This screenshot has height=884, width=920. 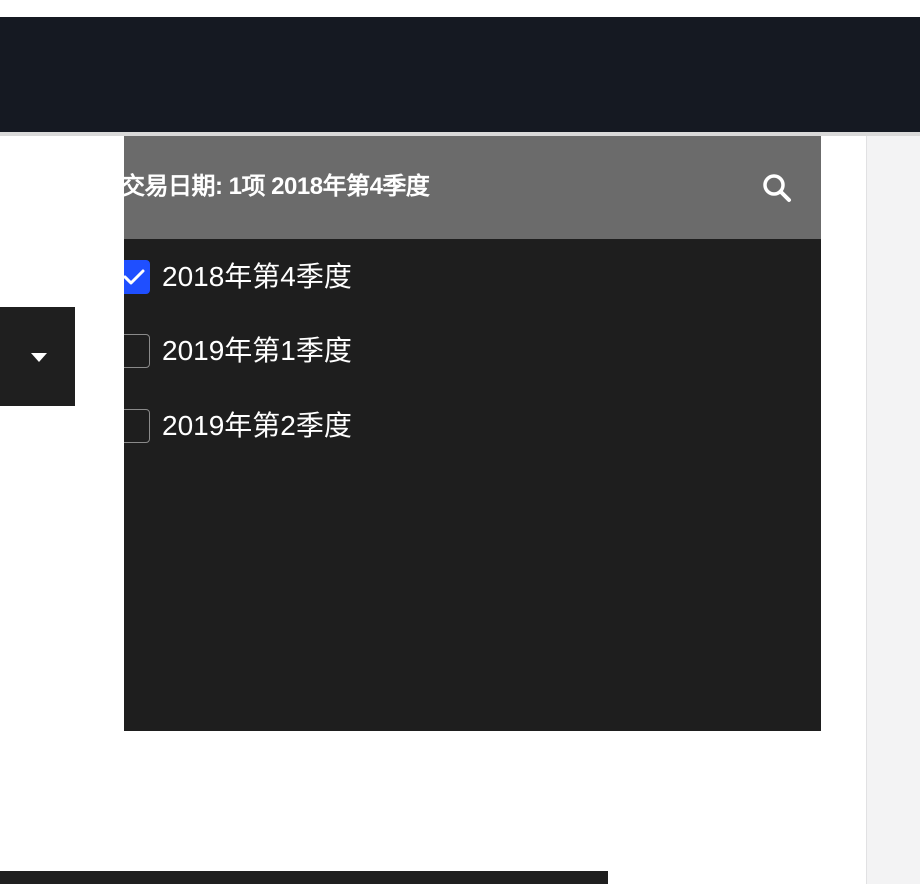 I want to click on filter-header: 交易日期: 1项 2018年第4季度, so click(x=472, y=187).